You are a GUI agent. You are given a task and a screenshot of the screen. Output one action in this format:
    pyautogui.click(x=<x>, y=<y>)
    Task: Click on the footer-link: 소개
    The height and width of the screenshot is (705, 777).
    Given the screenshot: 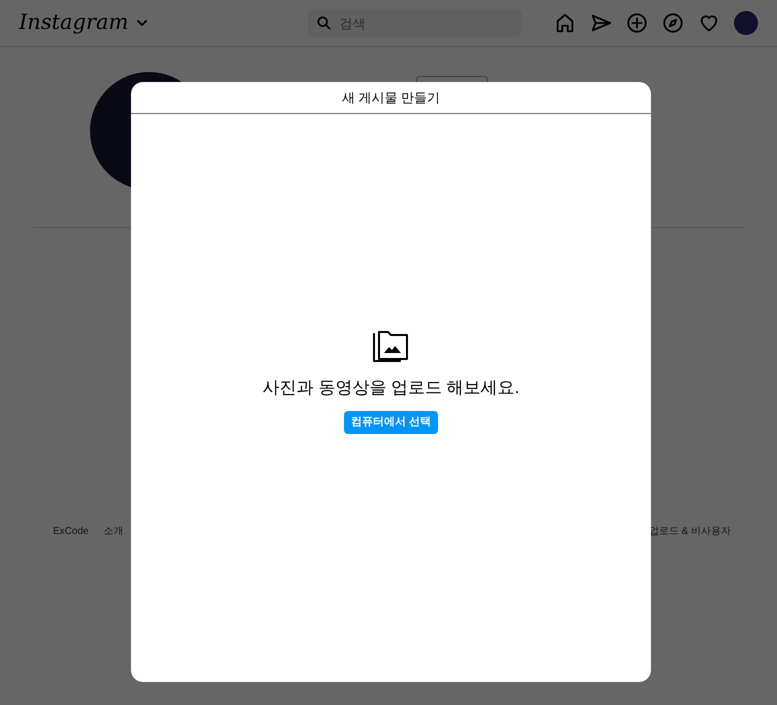 What is the action you would take?
    pyautogui.click(x=114, y=531)
    